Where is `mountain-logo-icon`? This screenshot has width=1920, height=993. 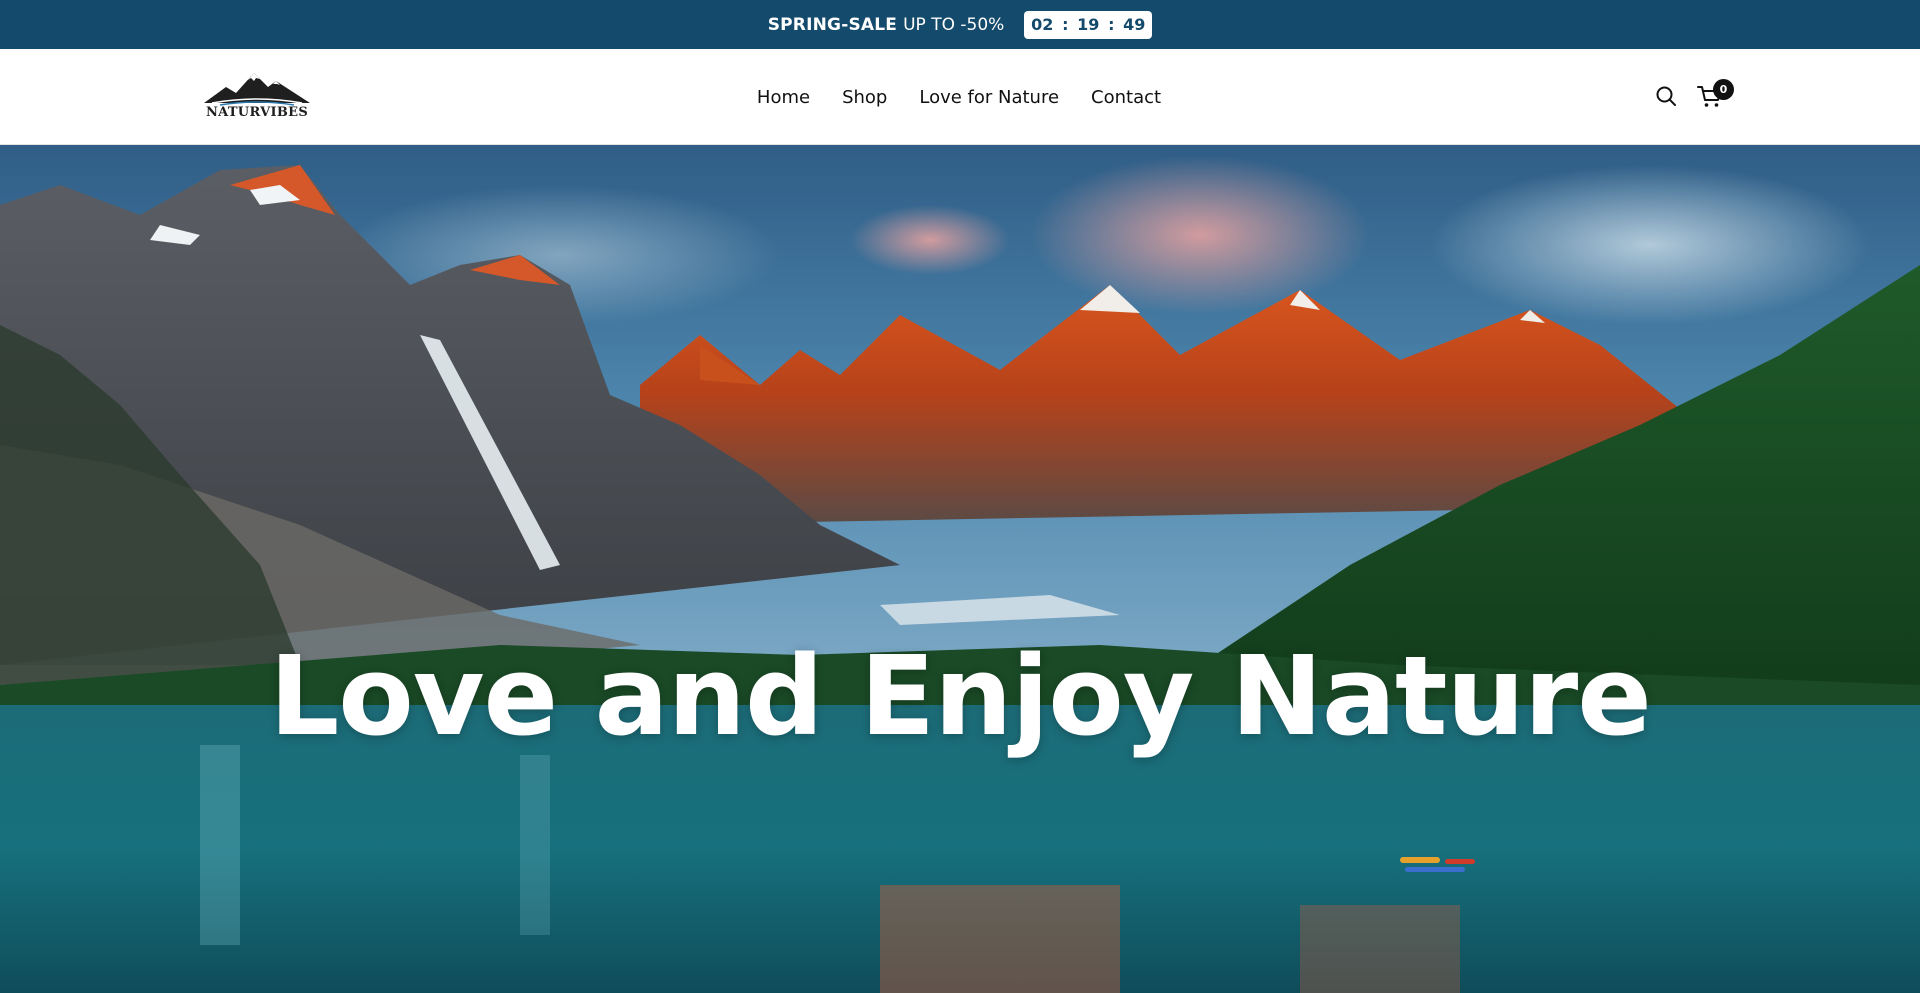 mountain-logo-icon is located at coordinates (257, 89).